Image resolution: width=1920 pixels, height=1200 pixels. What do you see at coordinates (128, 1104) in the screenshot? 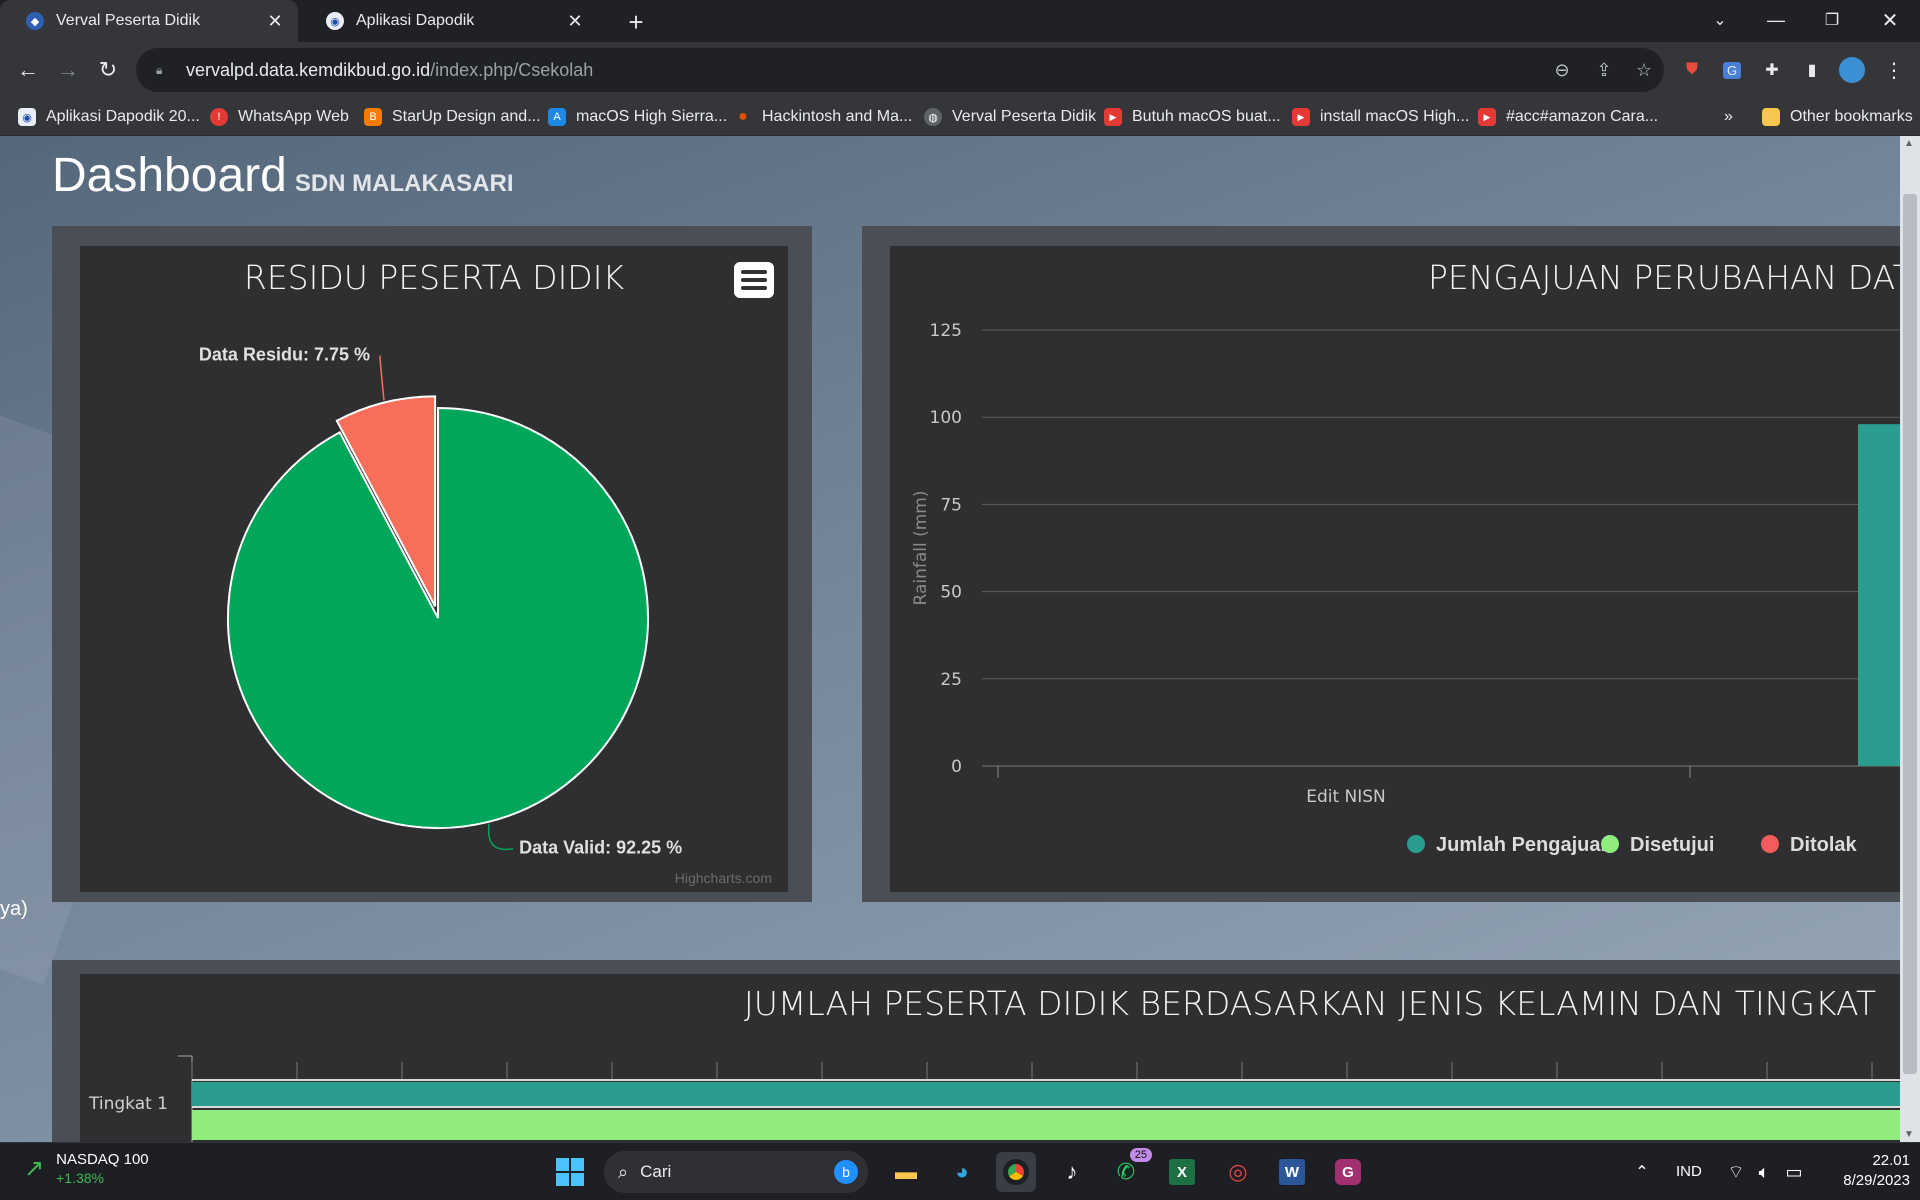
I see `y-category-label: Tingkat 1` at bounding box center [128, 1104].